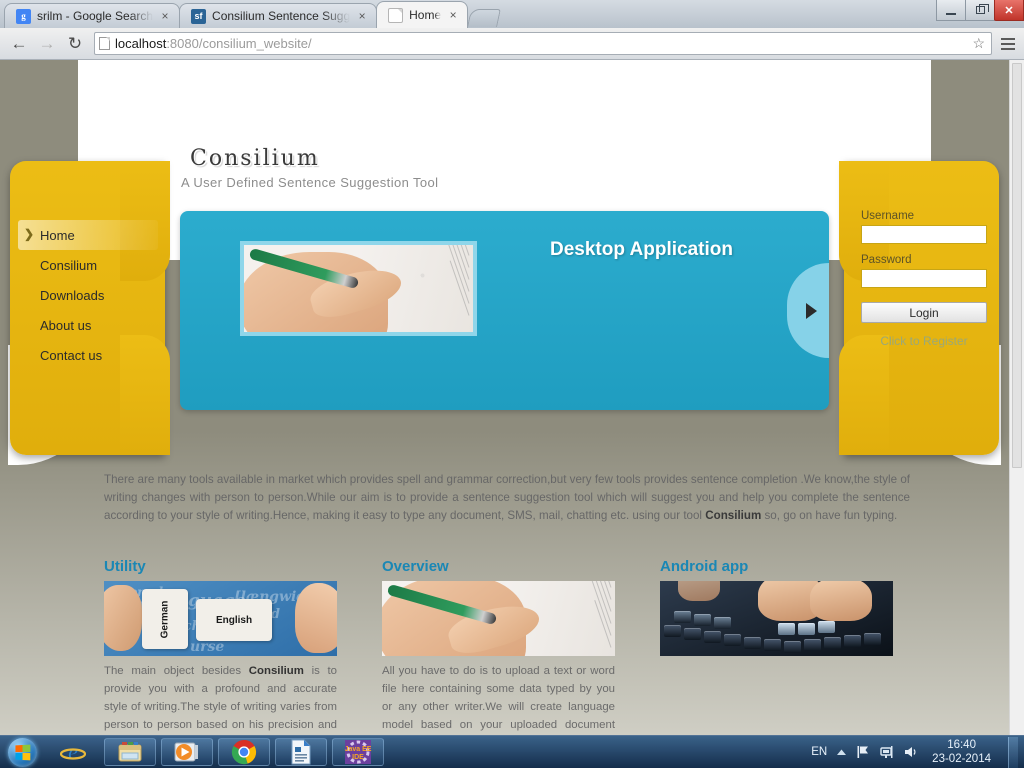  I want to click on column-text-pre: The main object besides, so click(176, 671).